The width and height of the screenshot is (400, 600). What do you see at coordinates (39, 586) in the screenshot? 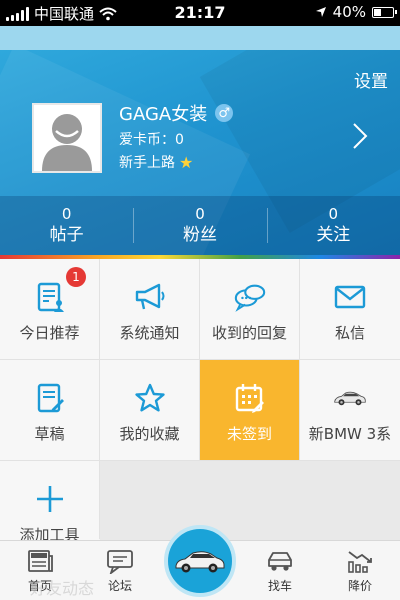
I see `tab-label: 首页` at bounding box center [39, 586].